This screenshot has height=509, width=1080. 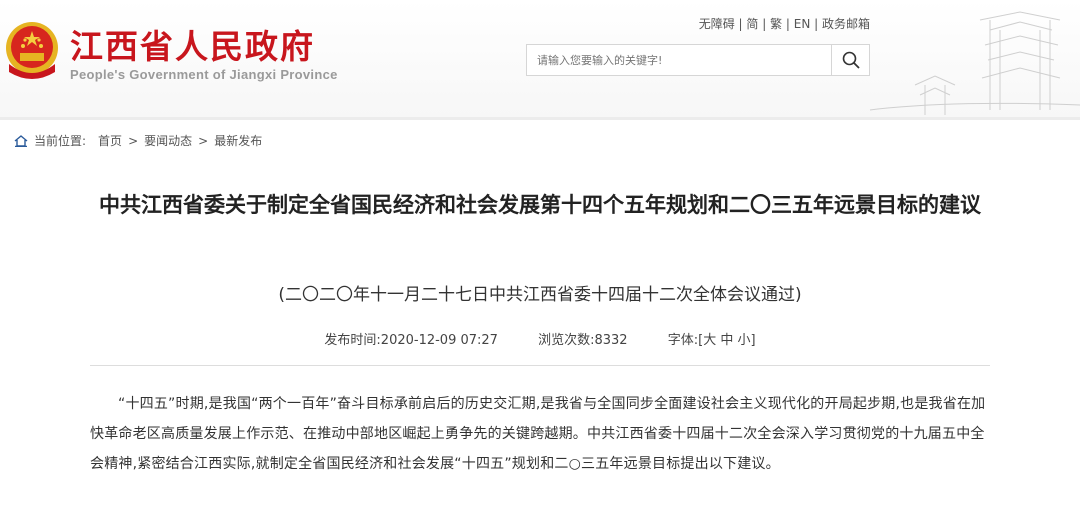 What do you see at coordinates (60, 141) in the screenshot?
I see `breadcrumb-label: 当前位置:` at bounding box center [60, 141].